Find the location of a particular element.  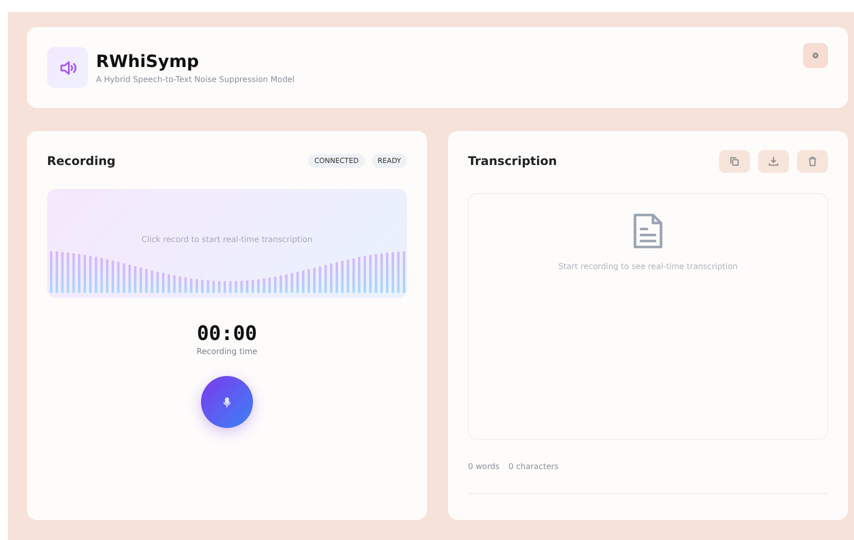

hint-text: Click record to start real-time transcription is located at coordinates (227, 239).